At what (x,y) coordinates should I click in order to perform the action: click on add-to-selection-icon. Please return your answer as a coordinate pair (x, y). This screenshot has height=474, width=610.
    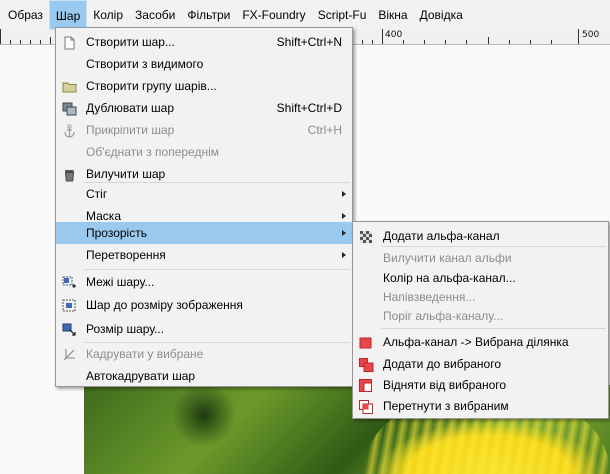
    Looking at the image, I should click on (366, 364).